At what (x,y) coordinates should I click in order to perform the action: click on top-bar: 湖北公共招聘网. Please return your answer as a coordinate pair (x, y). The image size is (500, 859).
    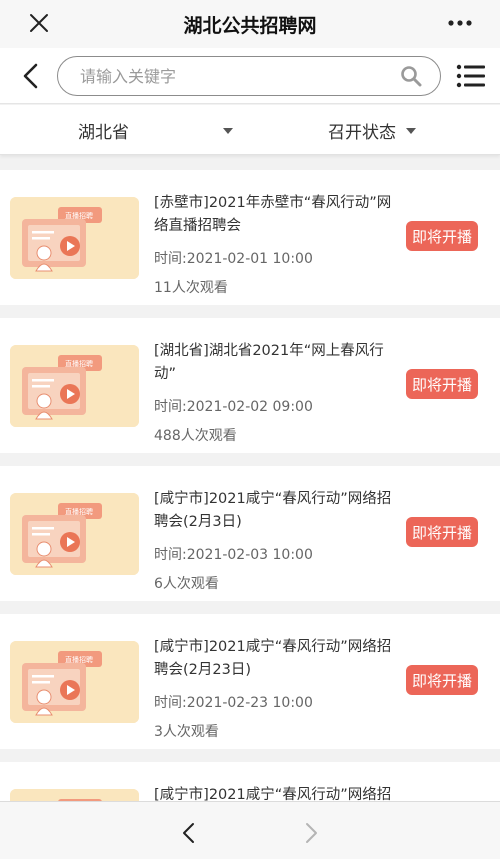
    Looking at the image, I should click on (250, 24).